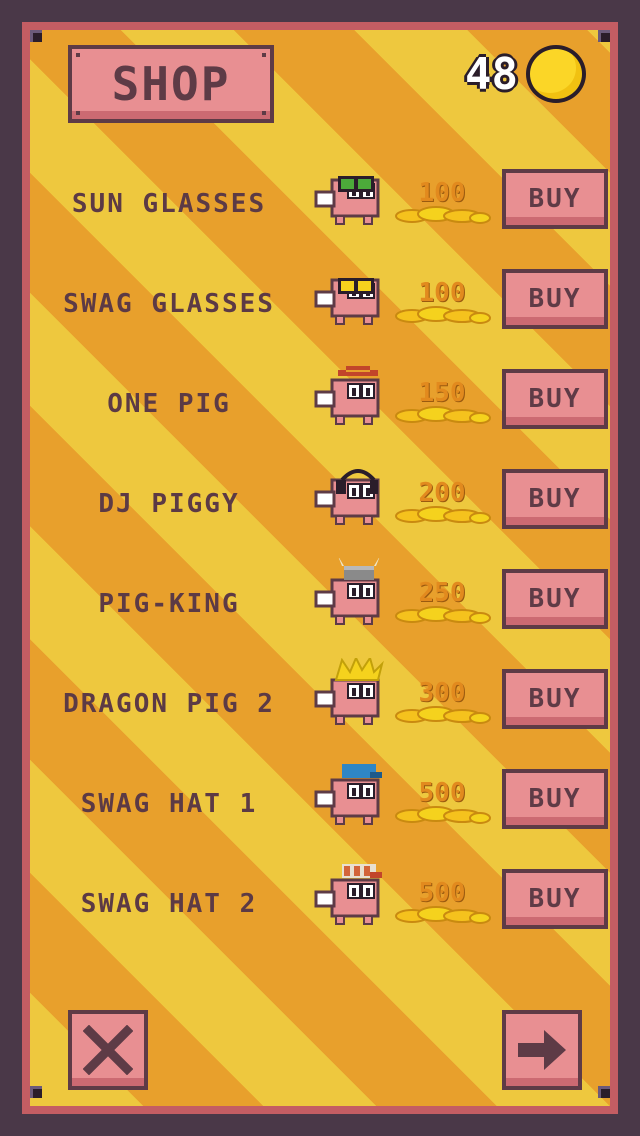  Describe the element at coordinates (491, 74) in the screenshot. I see `coin-count: 48` at that location.